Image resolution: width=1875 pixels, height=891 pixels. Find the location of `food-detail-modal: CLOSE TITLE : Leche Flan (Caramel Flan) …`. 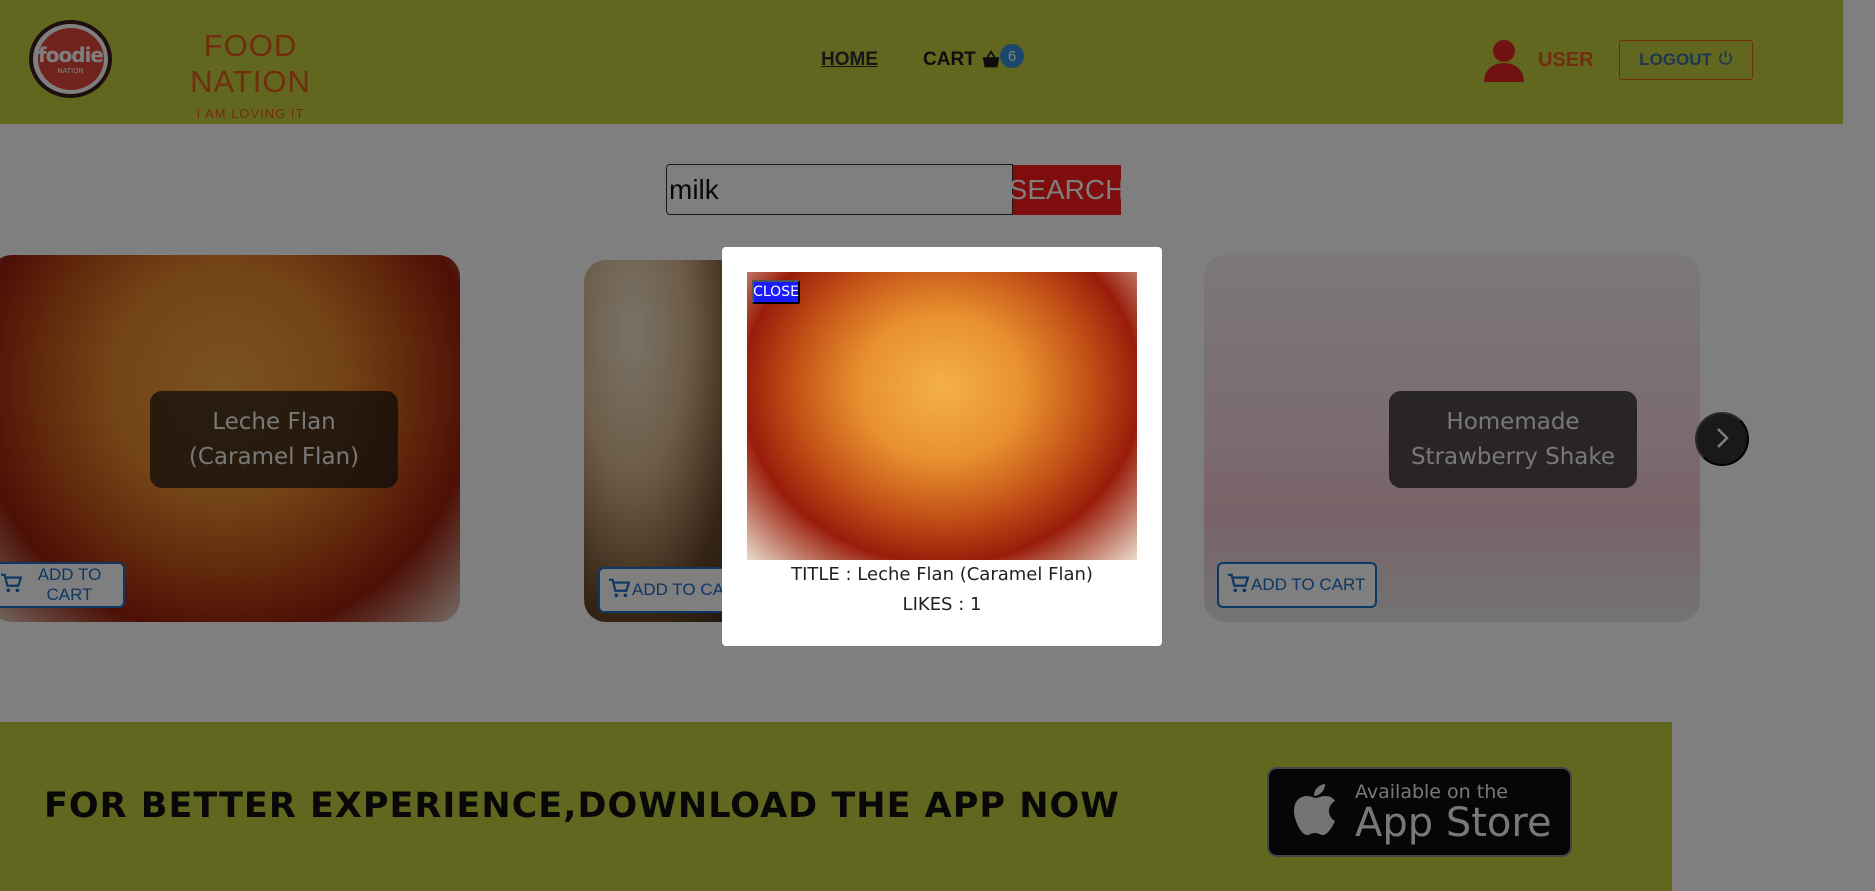

food-detail-modal: CLOSE TITLE : Leche Flan (Caramel Flan) … is located at coordinates (942, 446).